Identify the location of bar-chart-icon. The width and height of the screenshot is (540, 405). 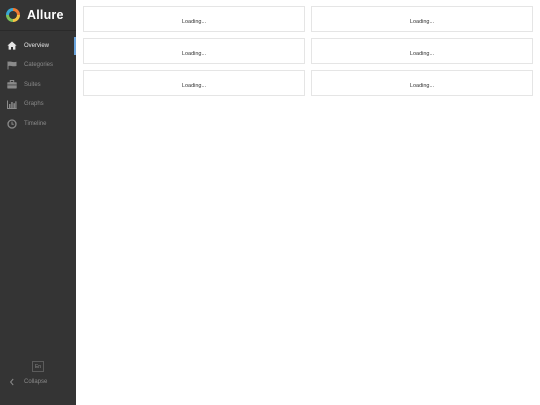
(12, 104).